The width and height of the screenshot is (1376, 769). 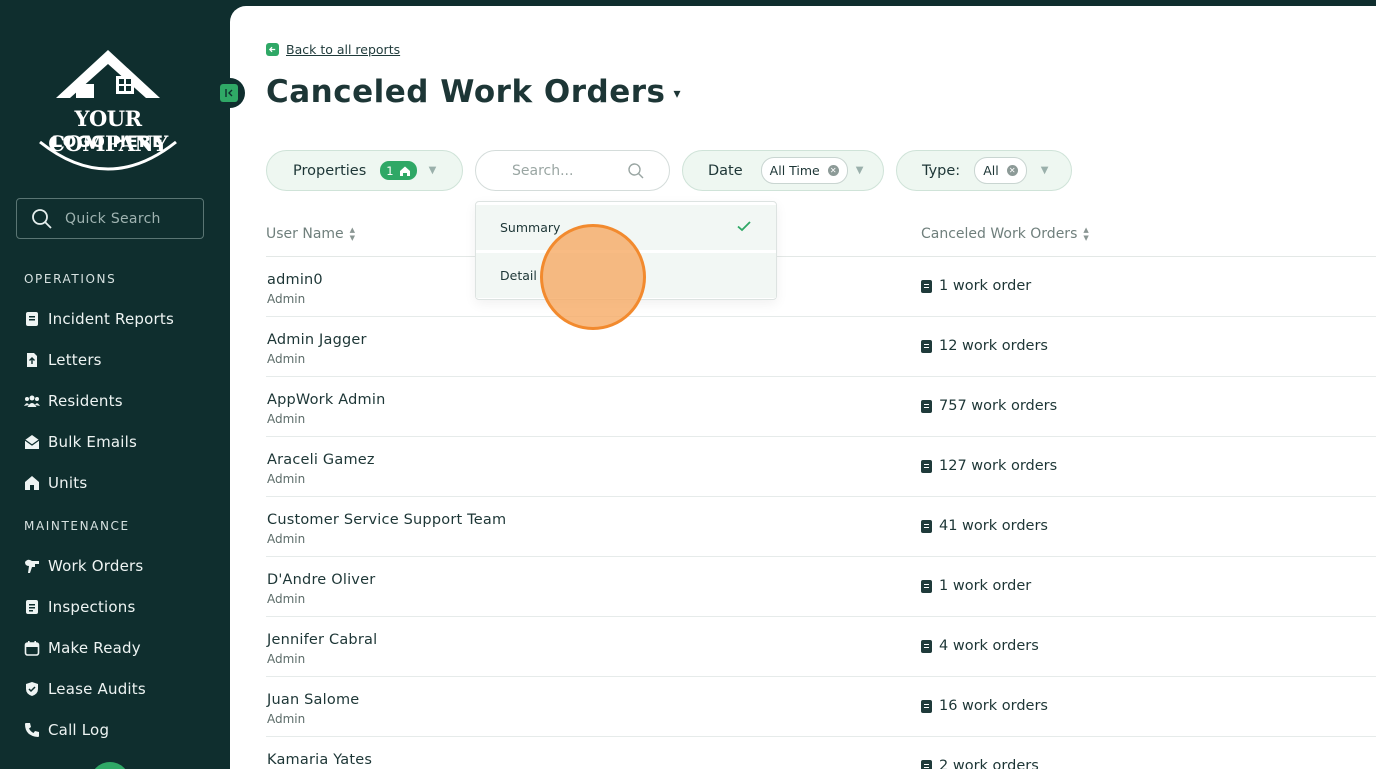 I want to click on work-order-count: 2 work orders, so click(x=980, y=763).